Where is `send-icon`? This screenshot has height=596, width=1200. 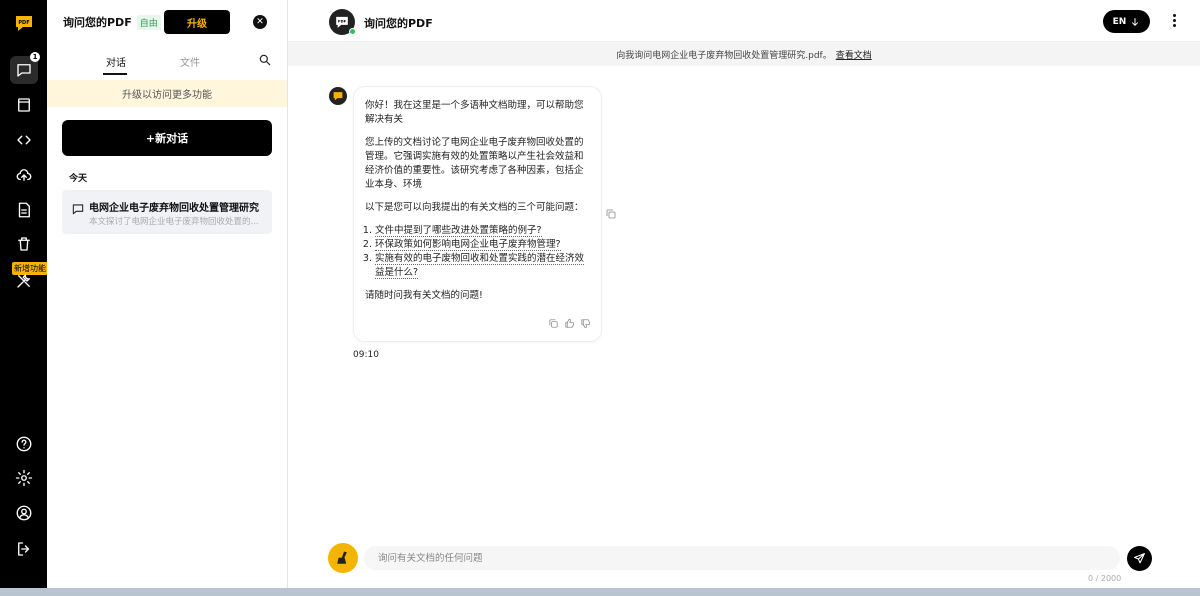
send-icon is located at coordinates (1139, 558).